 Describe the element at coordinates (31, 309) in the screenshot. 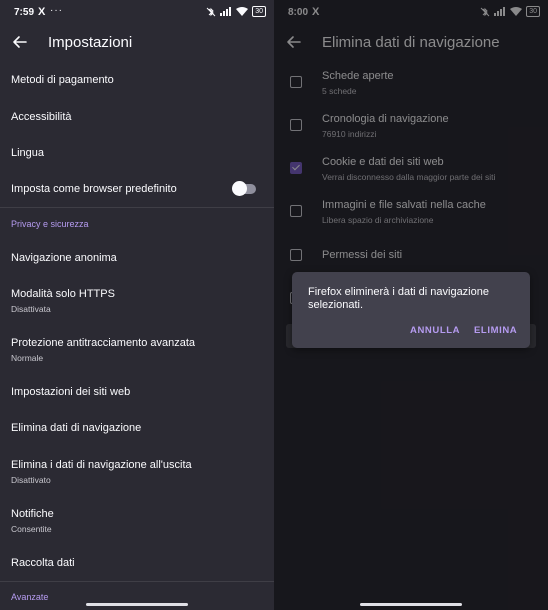

I see `settings-item-summary: Disattivata` at that location.